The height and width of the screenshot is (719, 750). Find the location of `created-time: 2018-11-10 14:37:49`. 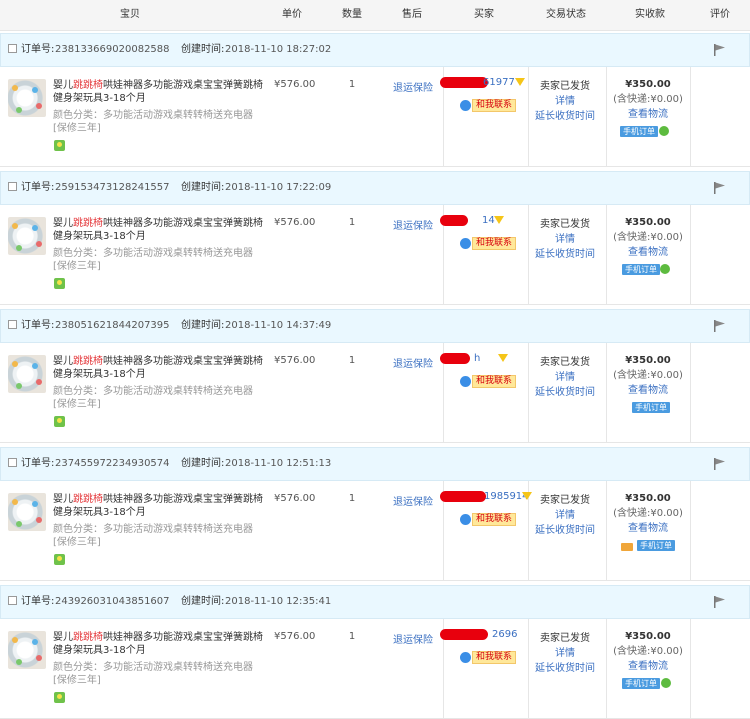

created-time: 2018-11-10 14:37:49 is located at coordinates (278, 325).